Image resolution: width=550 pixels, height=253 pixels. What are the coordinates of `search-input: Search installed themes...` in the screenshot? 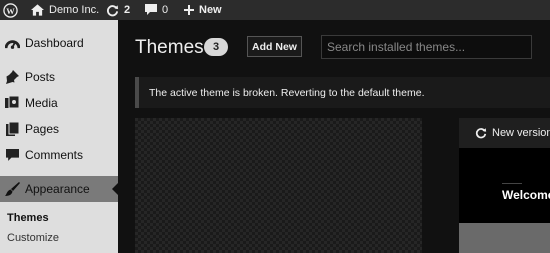 It's located at (426, 47).